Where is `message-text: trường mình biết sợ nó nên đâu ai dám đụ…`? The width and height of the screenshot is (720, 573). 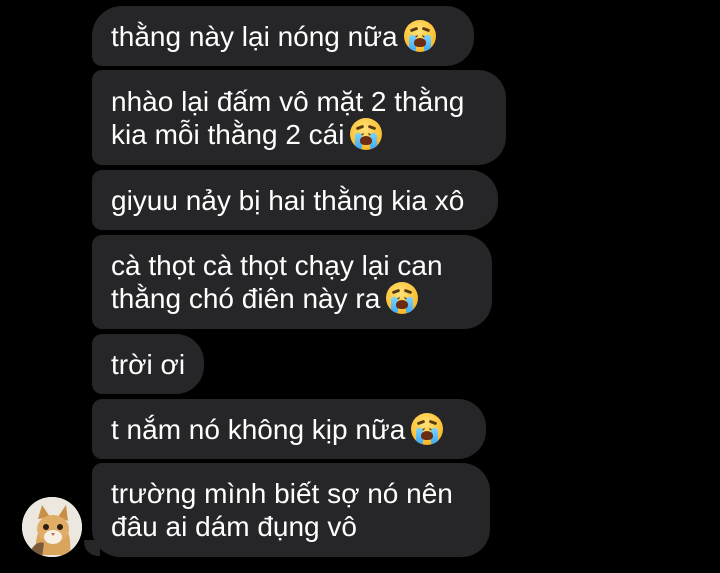
message-text: trường mình biết sợ nó nên đâu ai dám đụ… is located at coordinates (282, 510).